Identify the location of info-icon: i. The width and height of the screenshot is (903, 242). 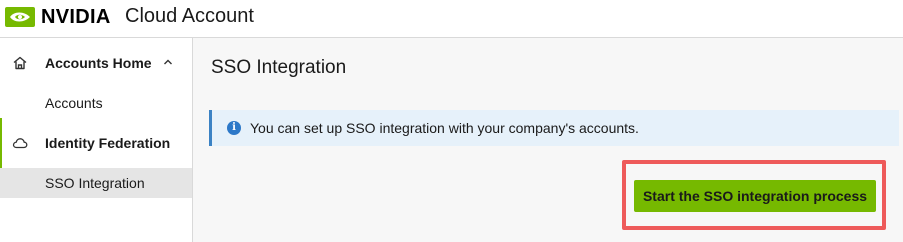
(234, 128).